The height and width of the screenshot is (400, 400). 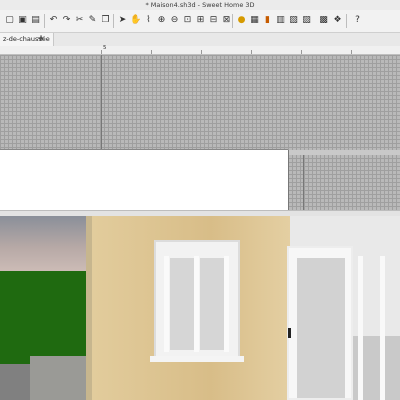 I want to click on door-handle, so click(x=289, y=333).